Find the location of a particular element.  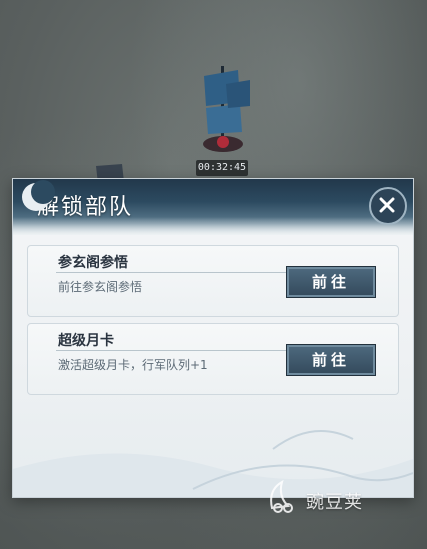

moon-icon is located at coordinates (38, 195).